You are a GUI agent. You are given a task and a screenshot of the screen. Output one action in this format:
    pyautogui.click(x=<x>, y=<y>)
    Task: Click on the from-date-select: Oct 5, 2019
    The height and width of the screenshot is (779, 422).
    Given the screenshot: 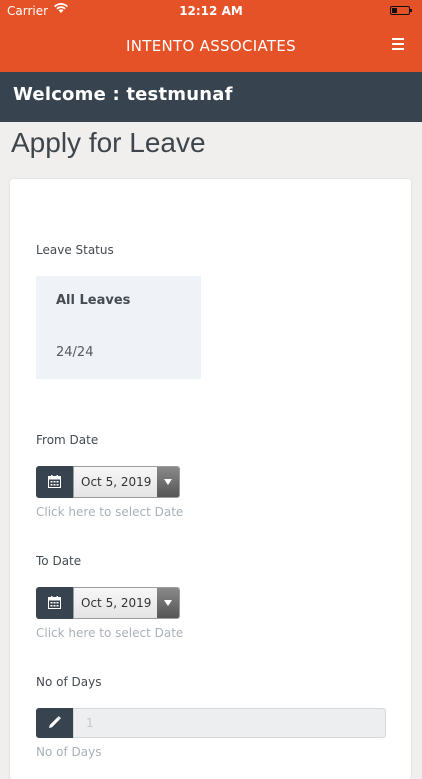 What is the action you would take?
    pyautogui.click(x=126, y=482)
    